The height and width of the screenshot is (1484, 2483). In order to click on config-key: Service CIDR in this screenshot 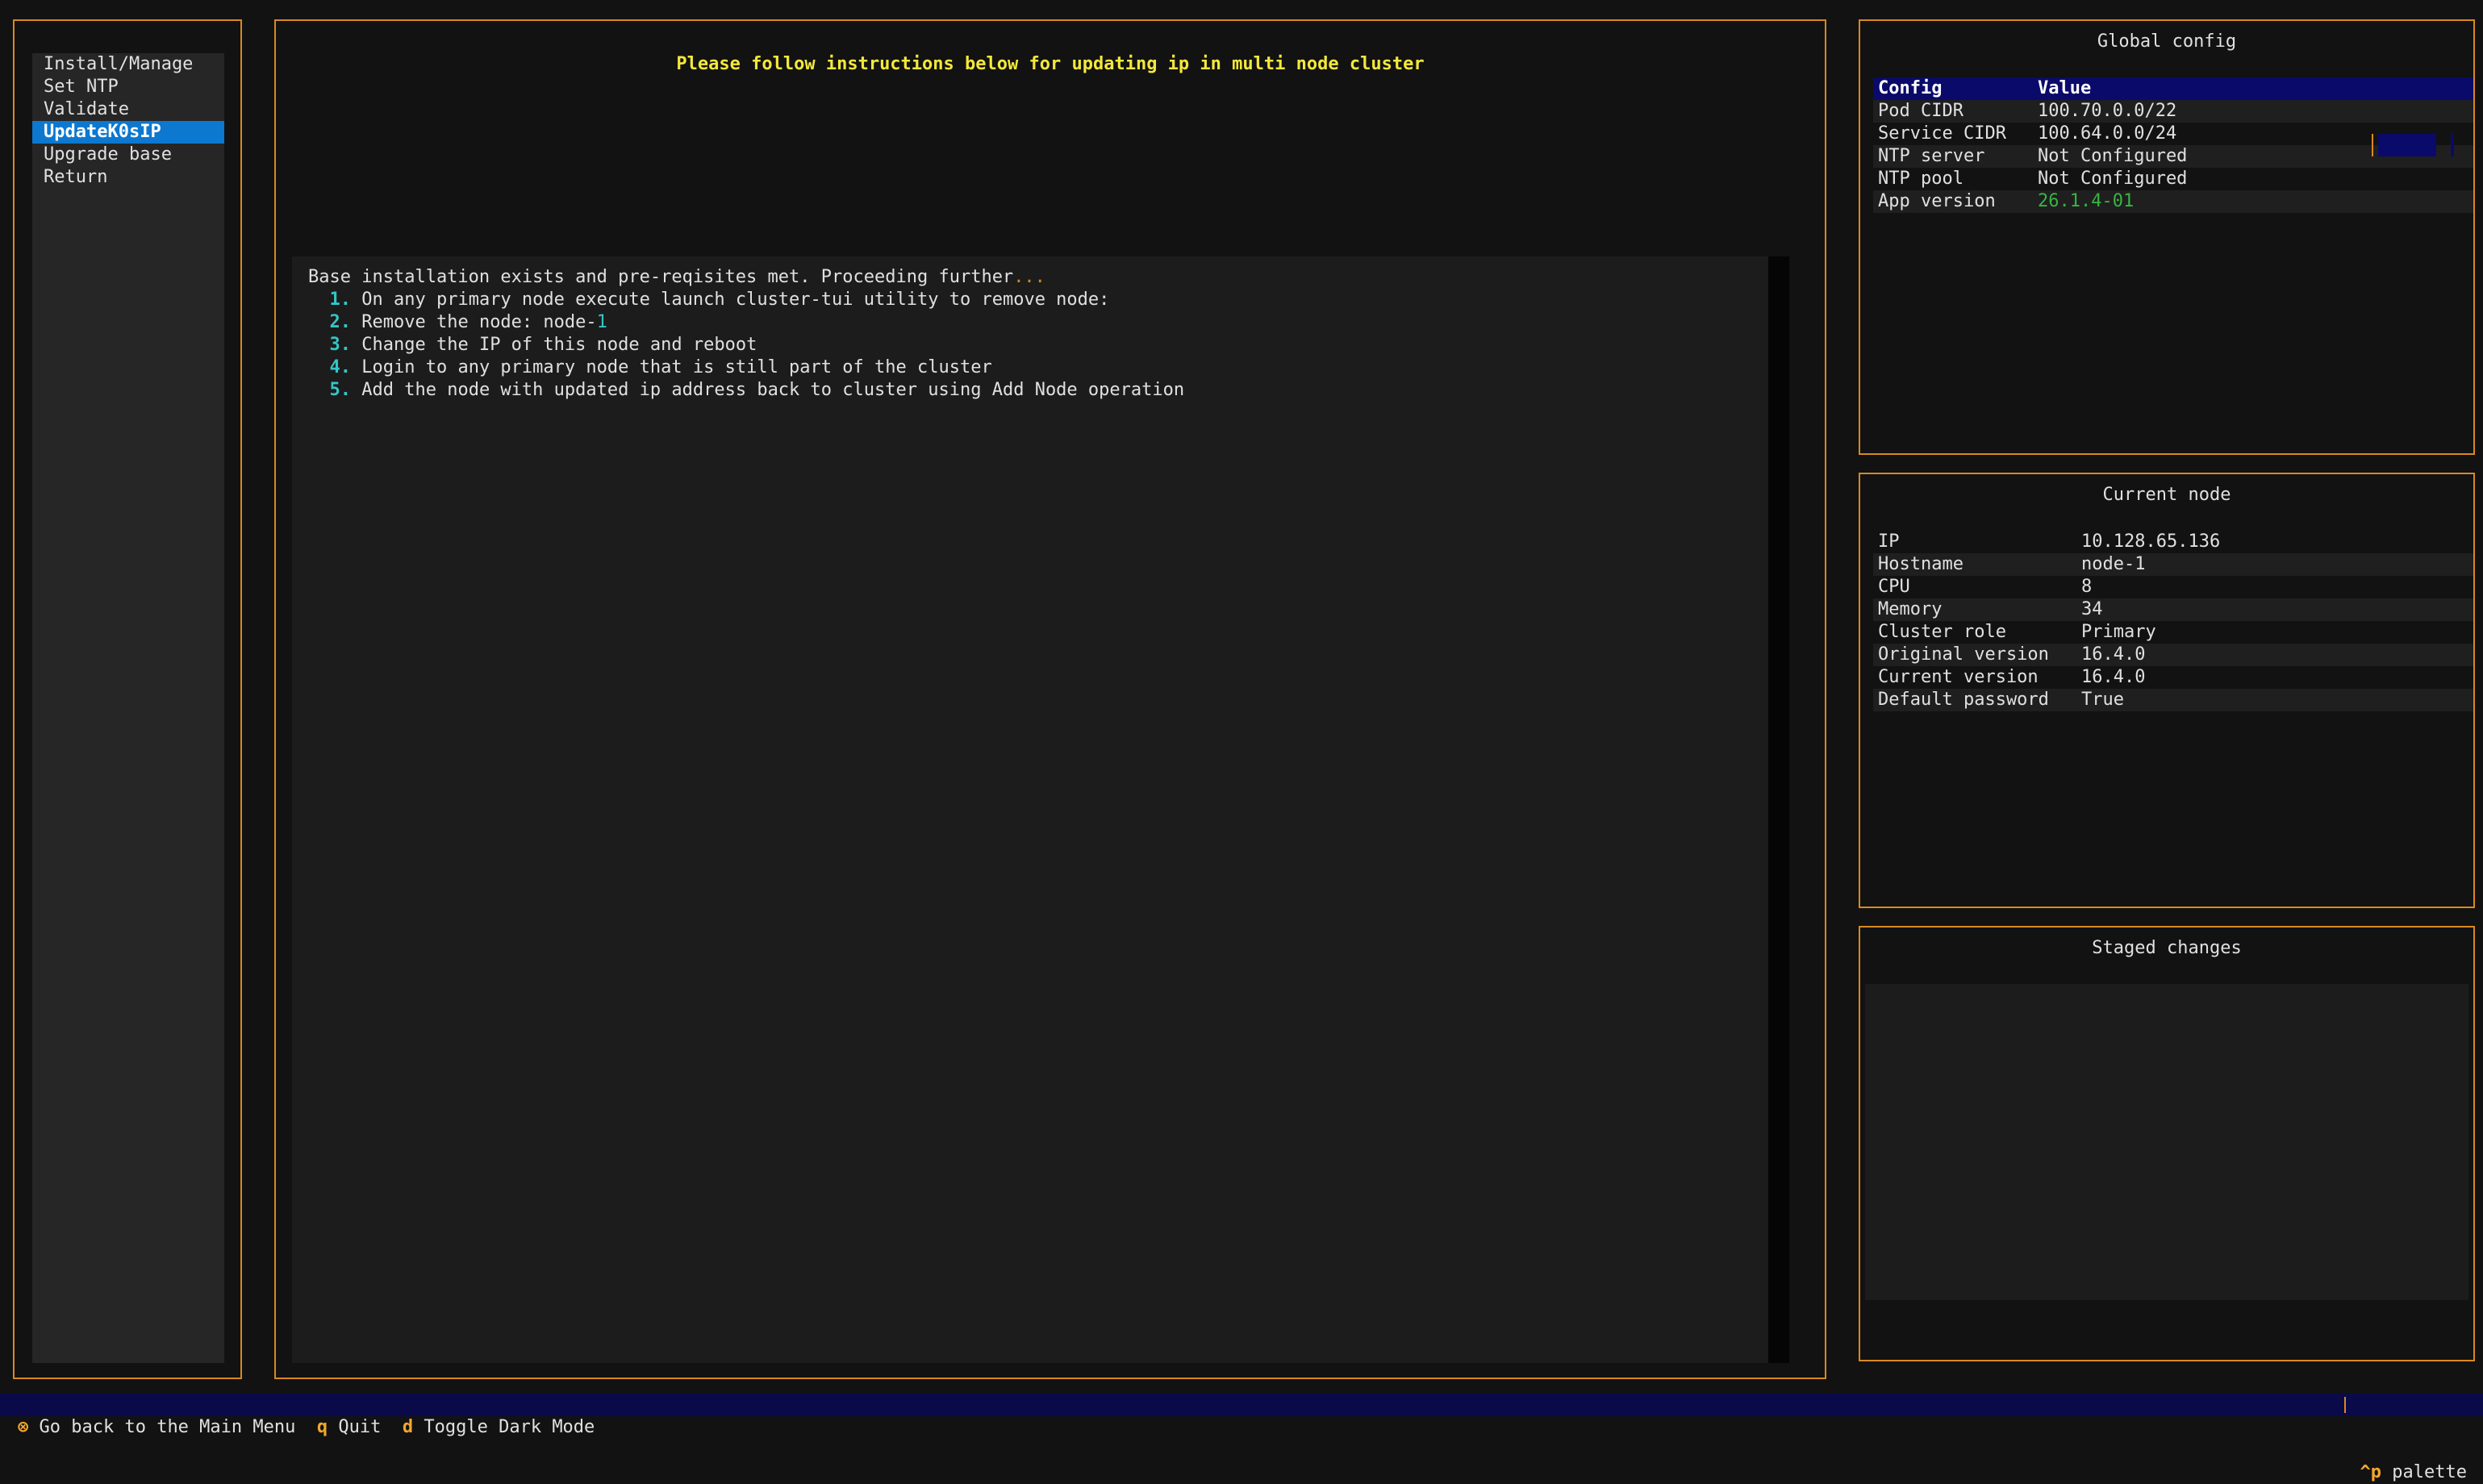, I will do `click(1942, 133)`.